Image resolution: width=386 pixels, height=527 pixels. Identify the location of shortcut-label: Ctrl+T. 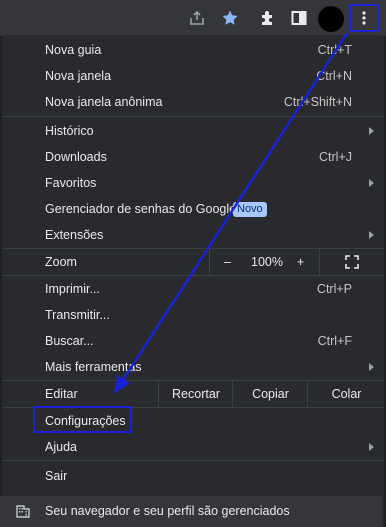
(334, 50).